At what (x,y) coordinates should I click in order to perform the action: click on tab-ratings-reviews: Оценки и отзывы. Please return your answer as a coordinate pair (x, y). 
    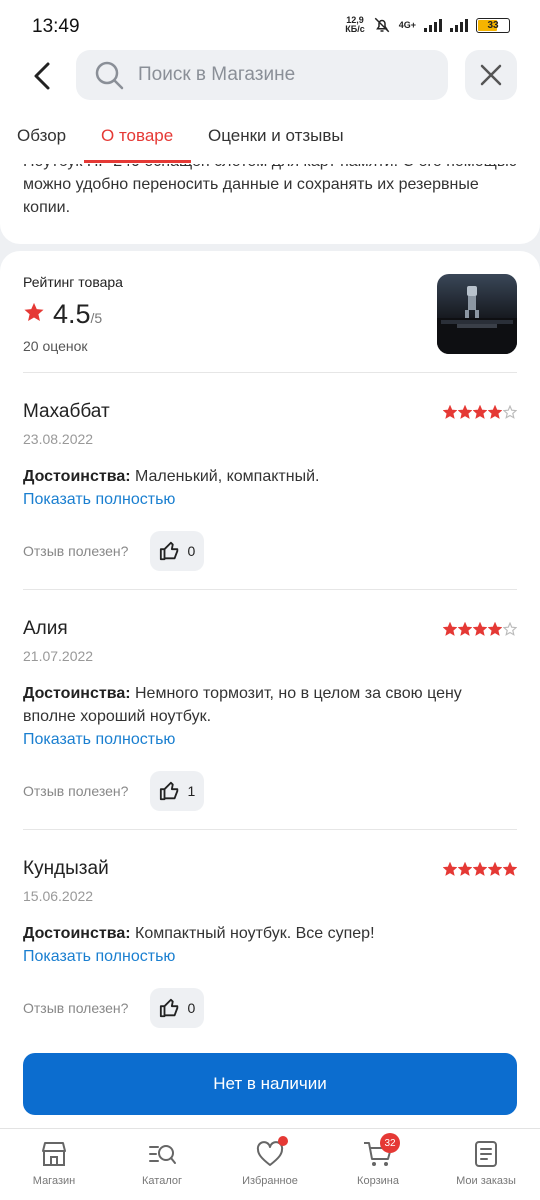
    Looking at the image, I should click on (276, 136).